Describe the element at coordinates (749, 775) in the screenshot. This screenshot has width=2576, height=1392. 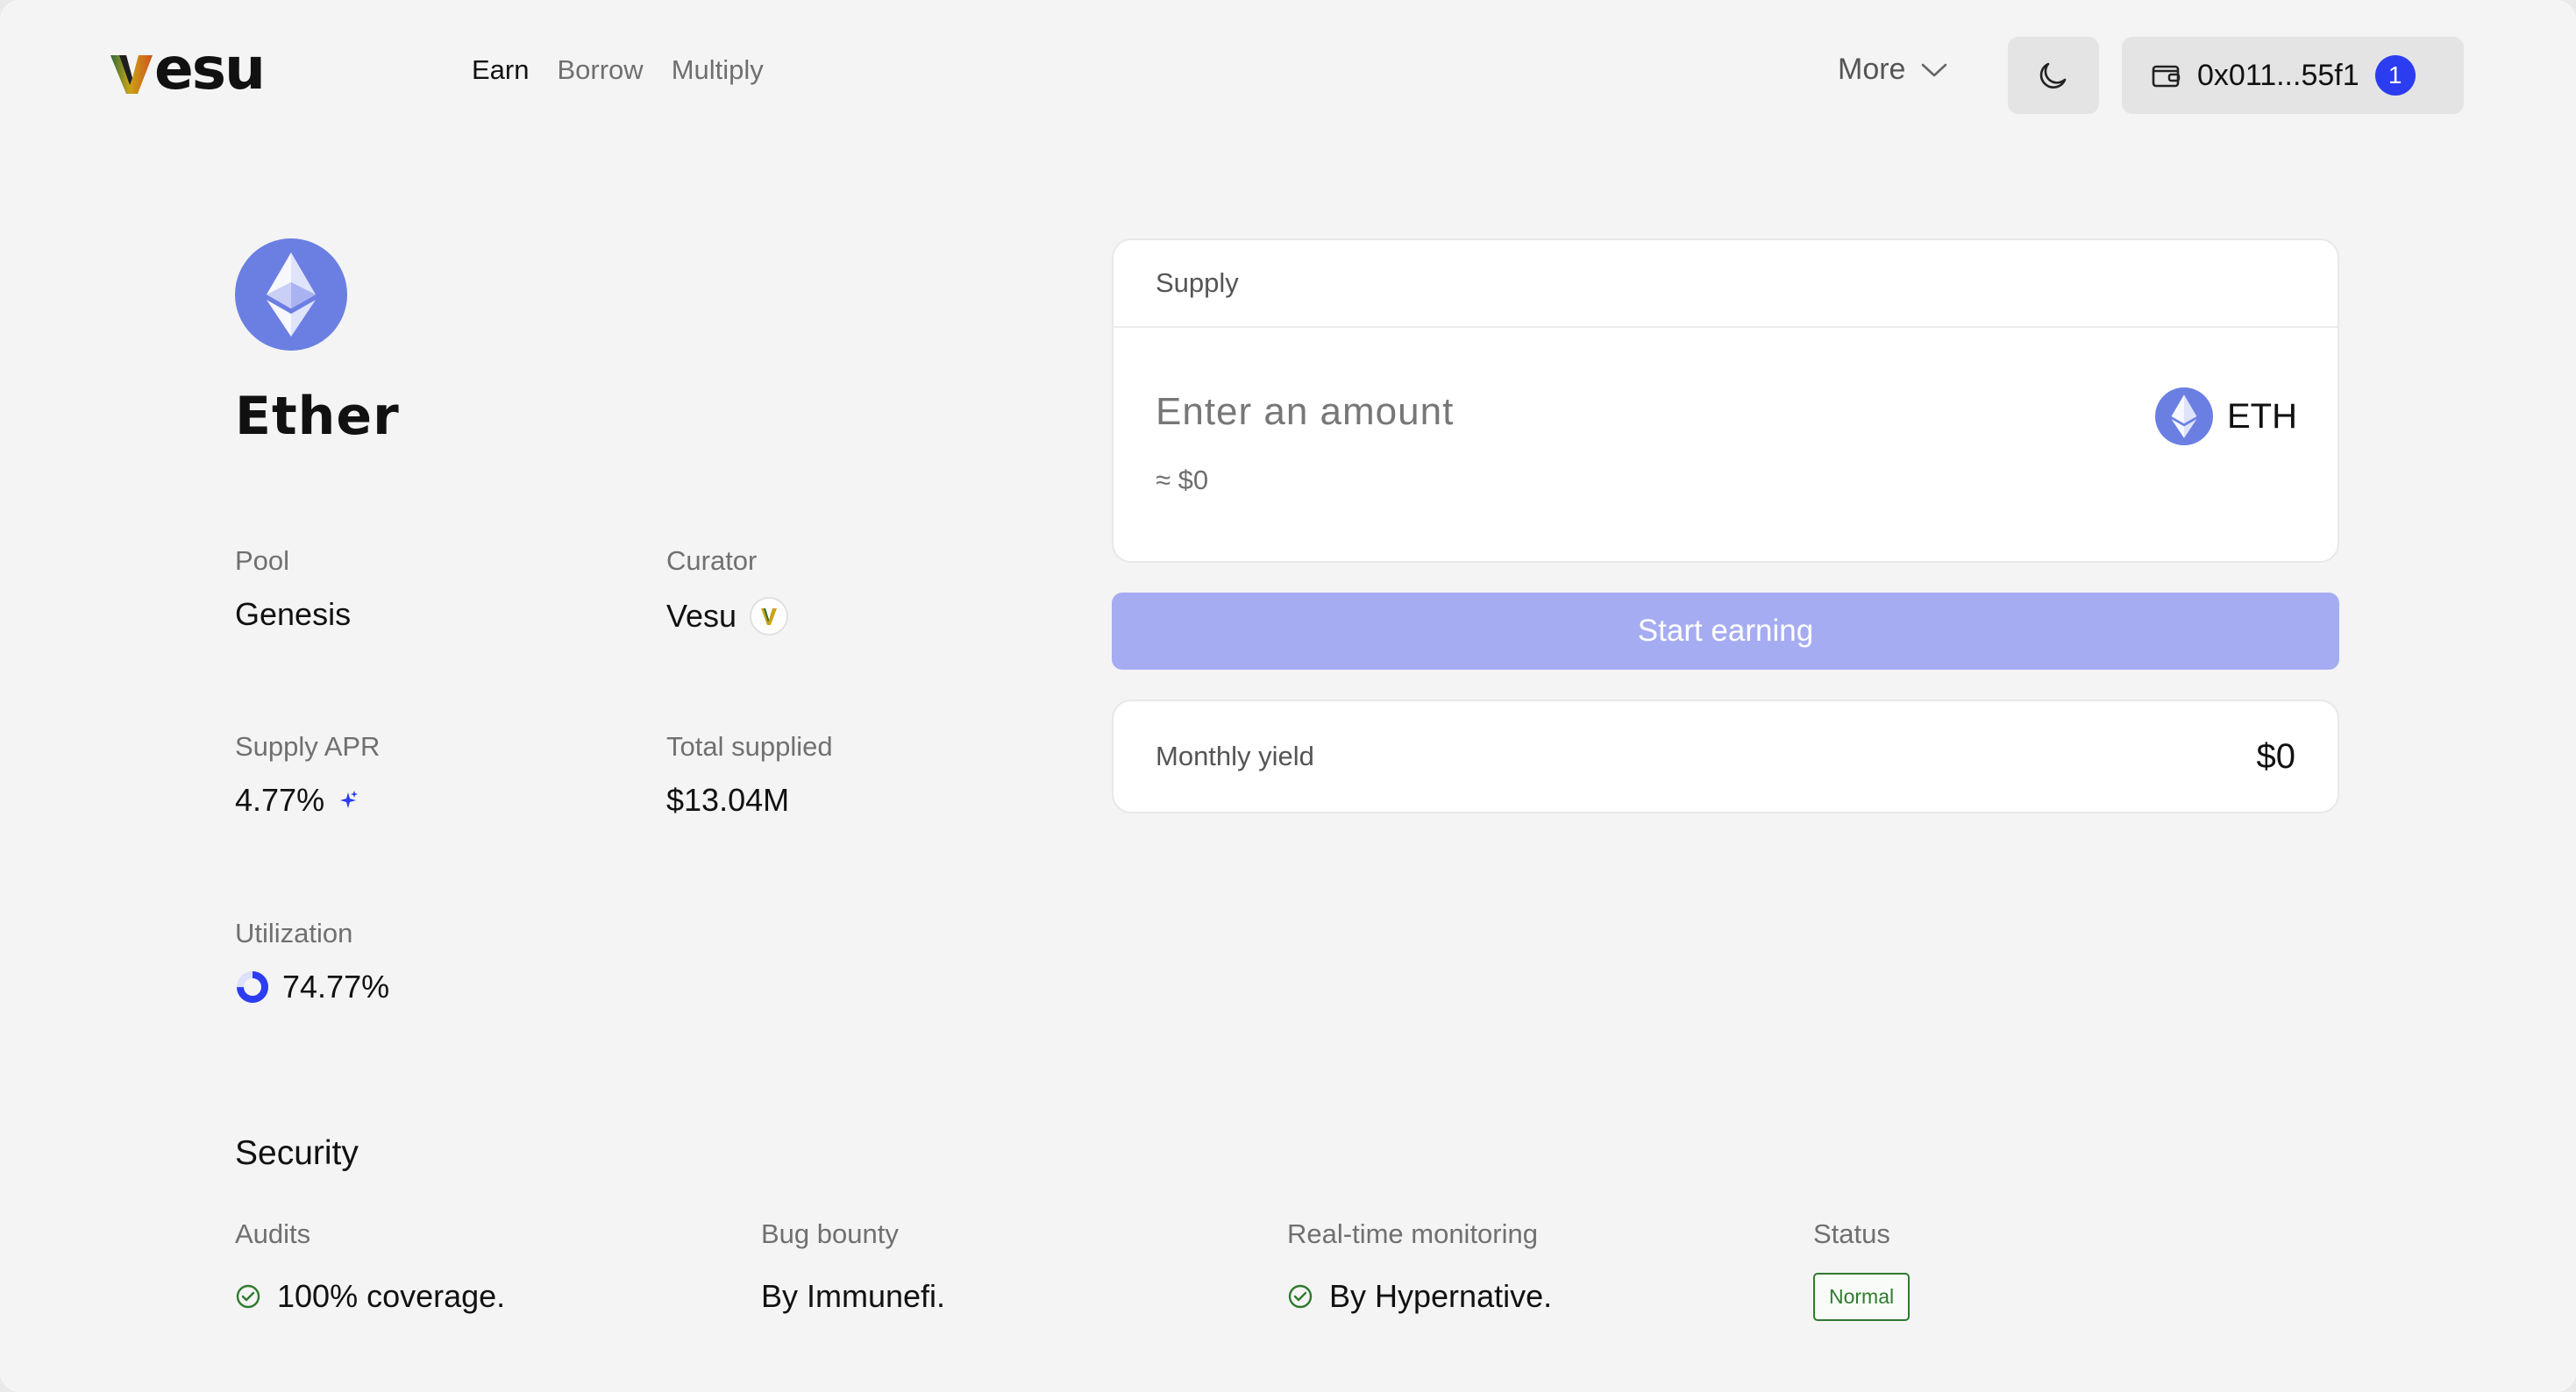
I see `total-supplied-stat: Total supplied $13.04M` at that location.